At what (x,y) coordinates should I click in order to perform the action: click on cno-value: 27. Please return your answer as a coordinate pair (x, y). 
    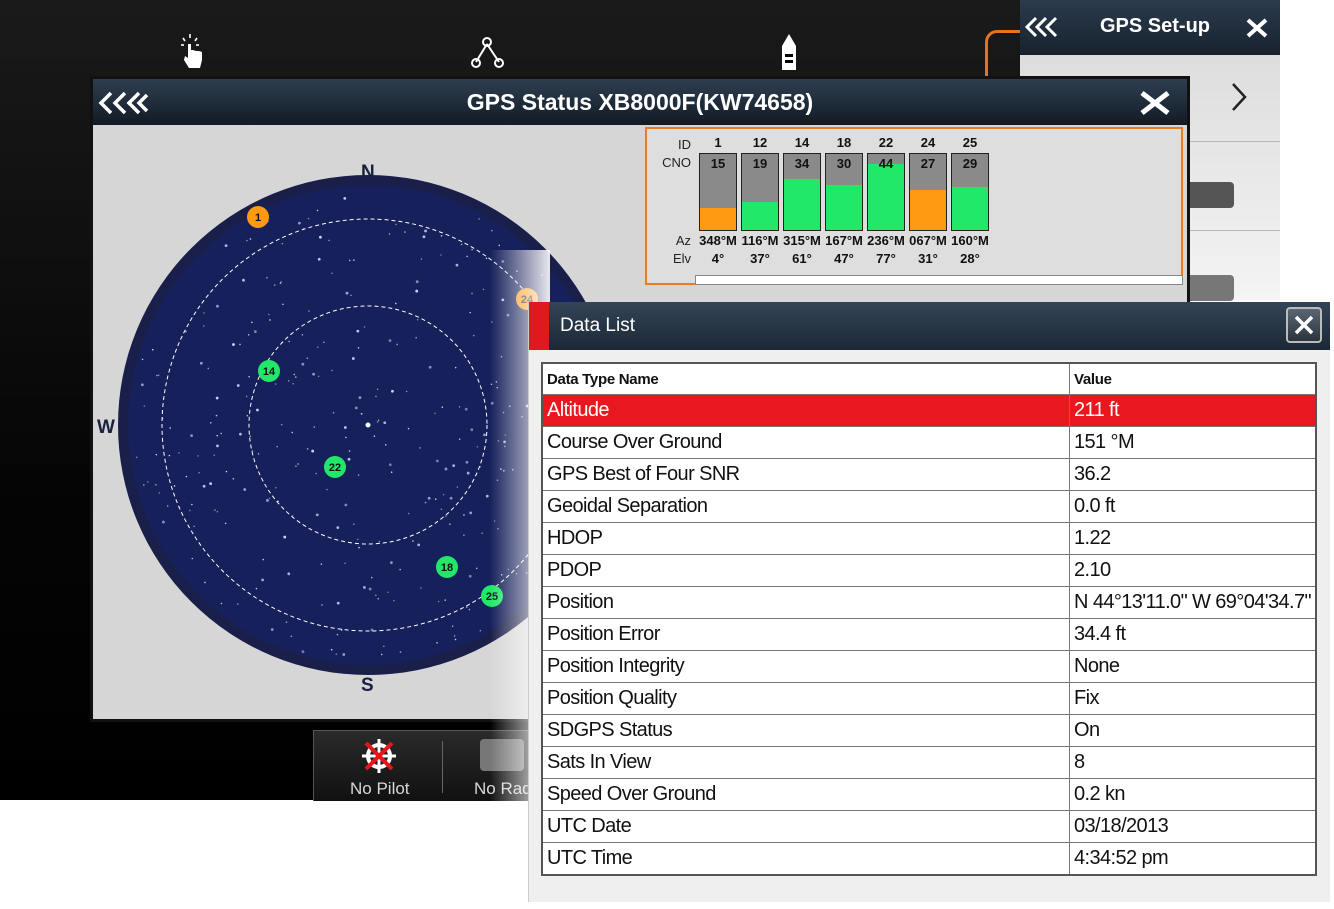
    Looking at the image, I should click on (928, 163).